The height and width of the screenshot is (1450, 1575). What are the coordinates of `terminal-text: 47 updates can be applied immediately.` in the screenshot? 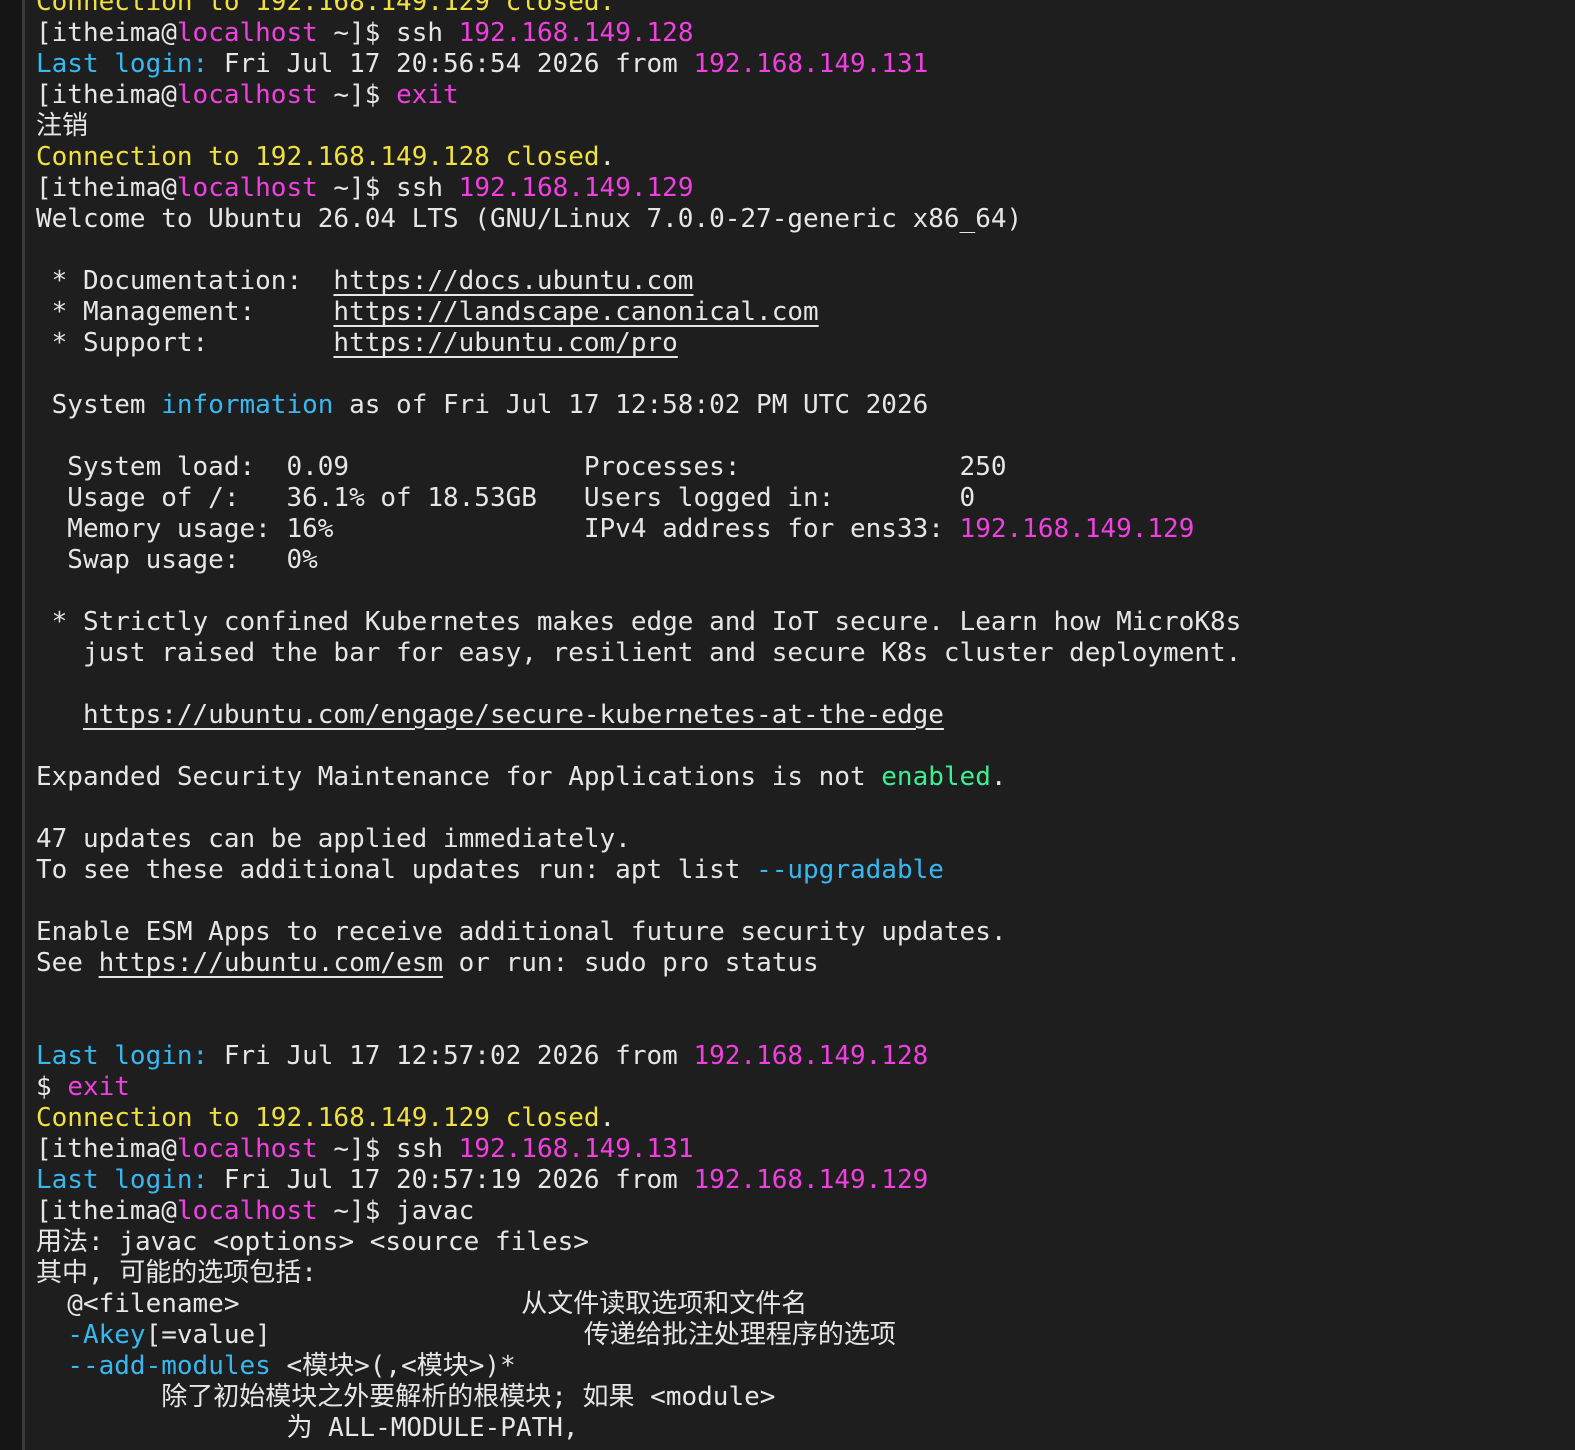 It's located at (333, 839).